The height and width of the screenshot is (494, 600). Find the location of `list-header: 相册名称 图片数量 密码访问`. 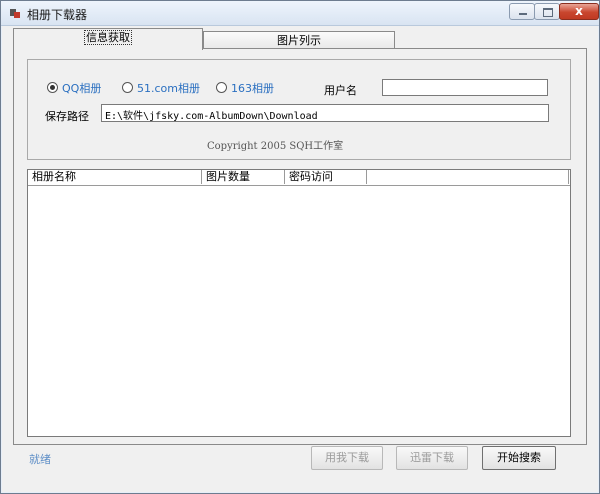

list-header: 相册名称 图片数量 密码访问 is located at coordinates (299, 178).